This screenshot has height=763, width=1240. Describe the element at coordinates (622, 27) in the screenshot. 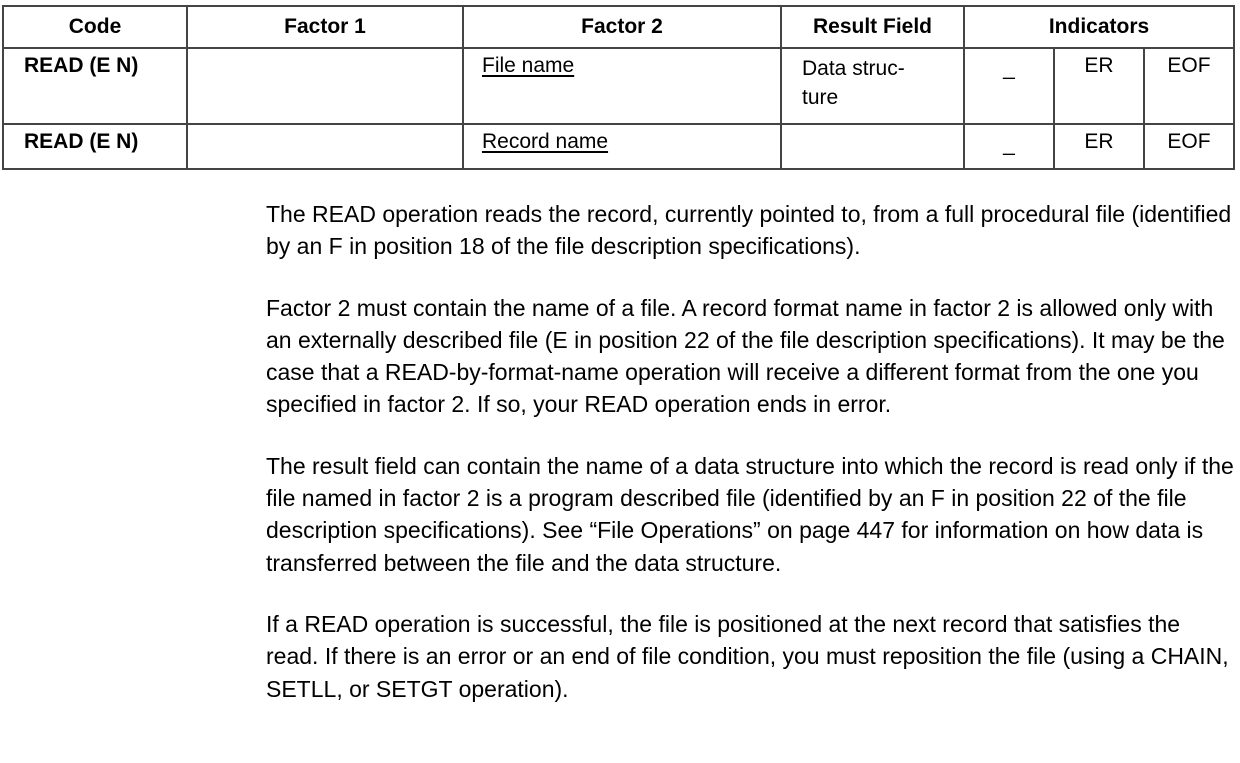

I see `header-factor2: Factor 2` at that location.